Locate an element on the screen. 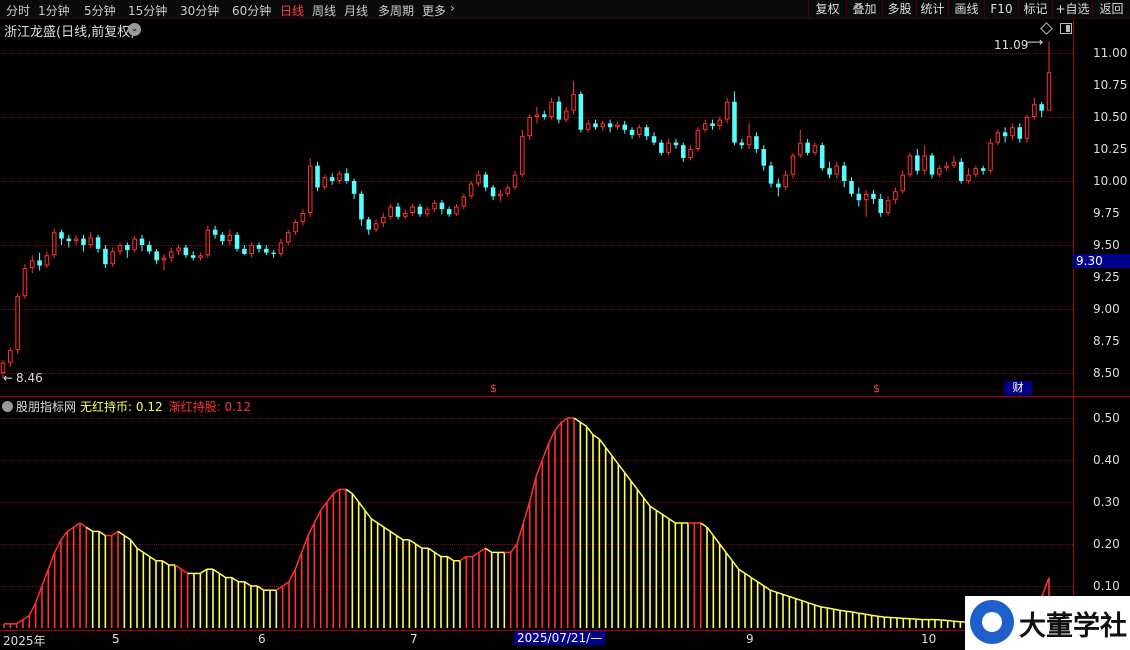 The width and height of the screenshot is (1130, 650). price-tick: 11.00 is located at coordinates (1110, 53).